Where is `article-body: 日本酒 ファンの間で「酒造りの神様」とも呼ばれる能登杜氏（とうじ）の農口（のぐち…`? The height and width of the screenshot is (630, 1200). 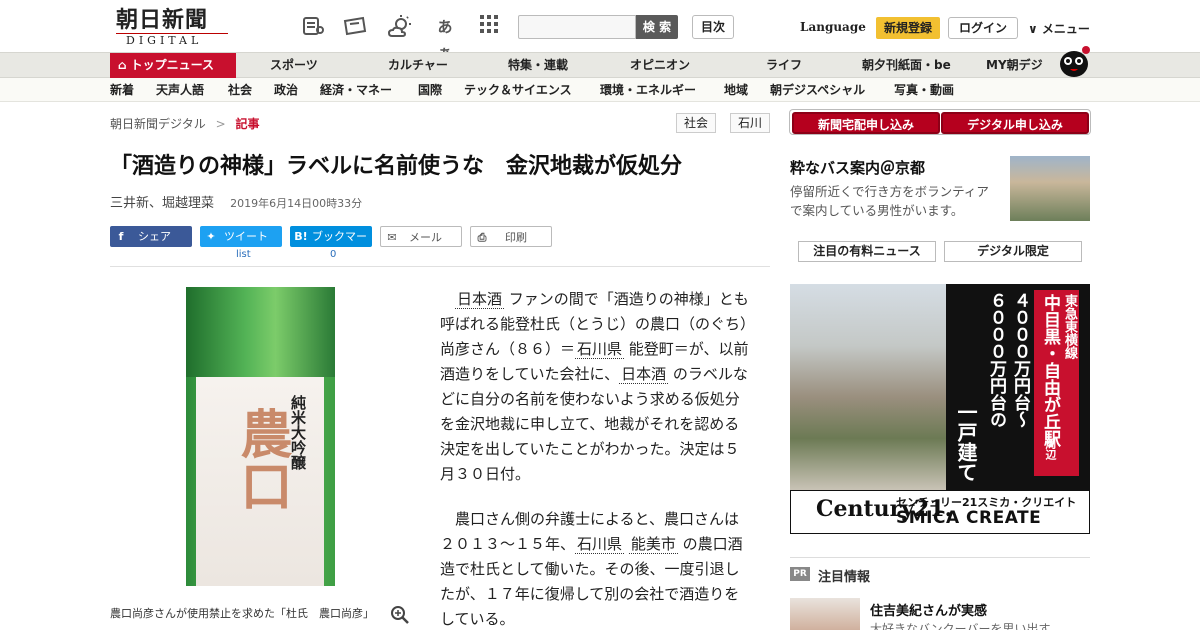
article-body: 日本酒 ファンの間で「酒造りの神様」とも呼ばれる能登杜氏（とうじ）の農口（のぐち… is located at coordinates (595, 458).